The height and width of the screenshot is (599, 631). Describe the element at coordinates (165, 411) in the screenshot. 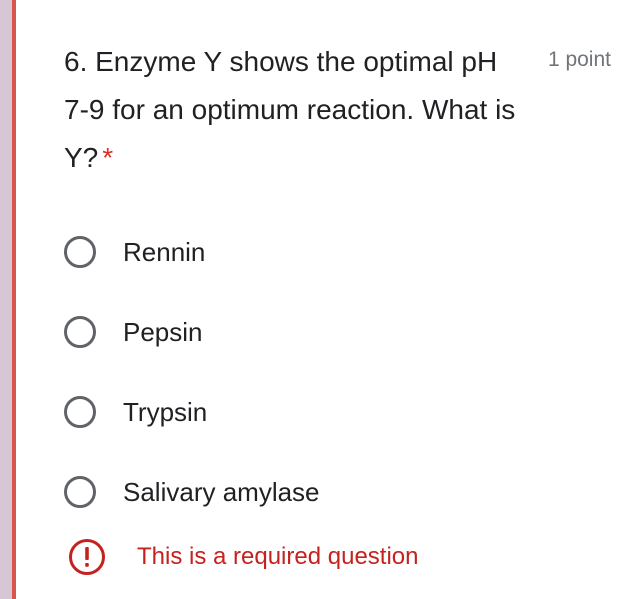

I see `option-label: Trypsin` at that location.